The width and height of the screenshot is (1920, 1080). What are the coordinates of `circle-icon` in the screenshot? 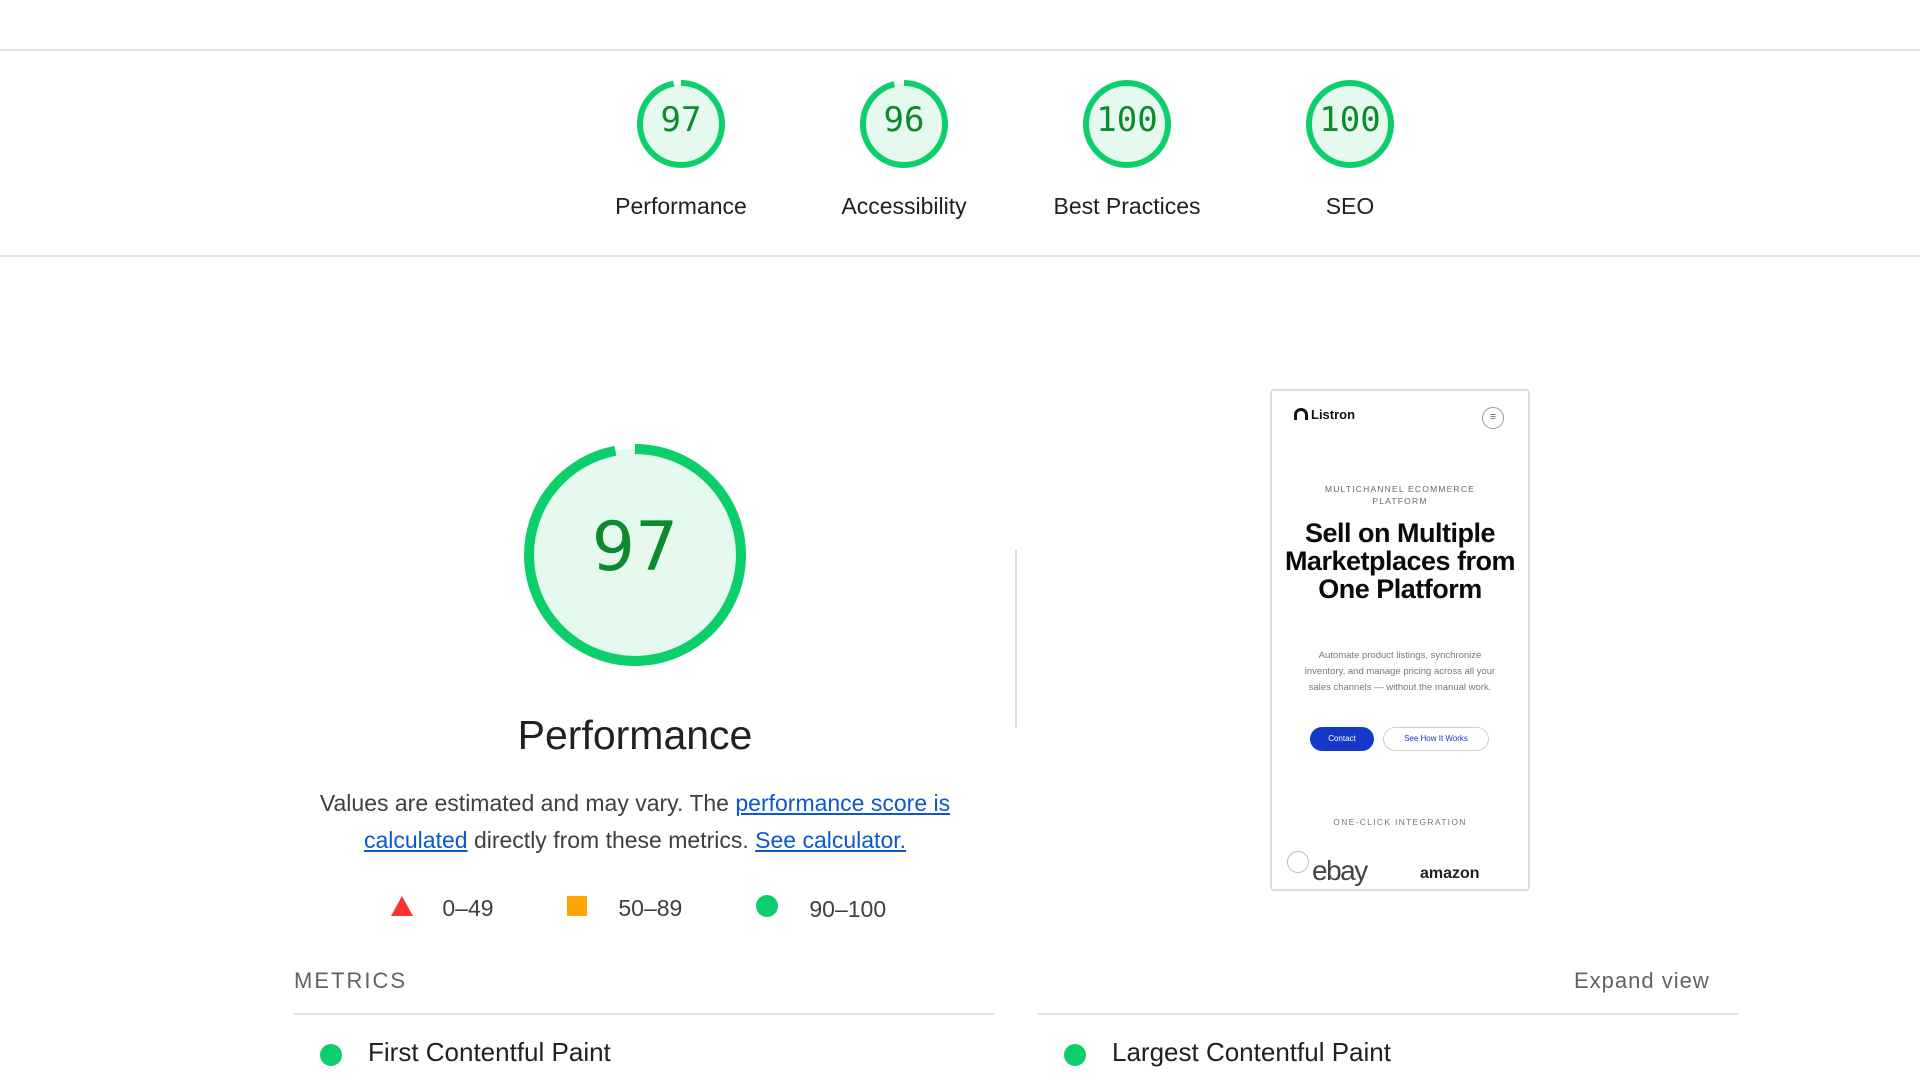 It's located at (767, 909).